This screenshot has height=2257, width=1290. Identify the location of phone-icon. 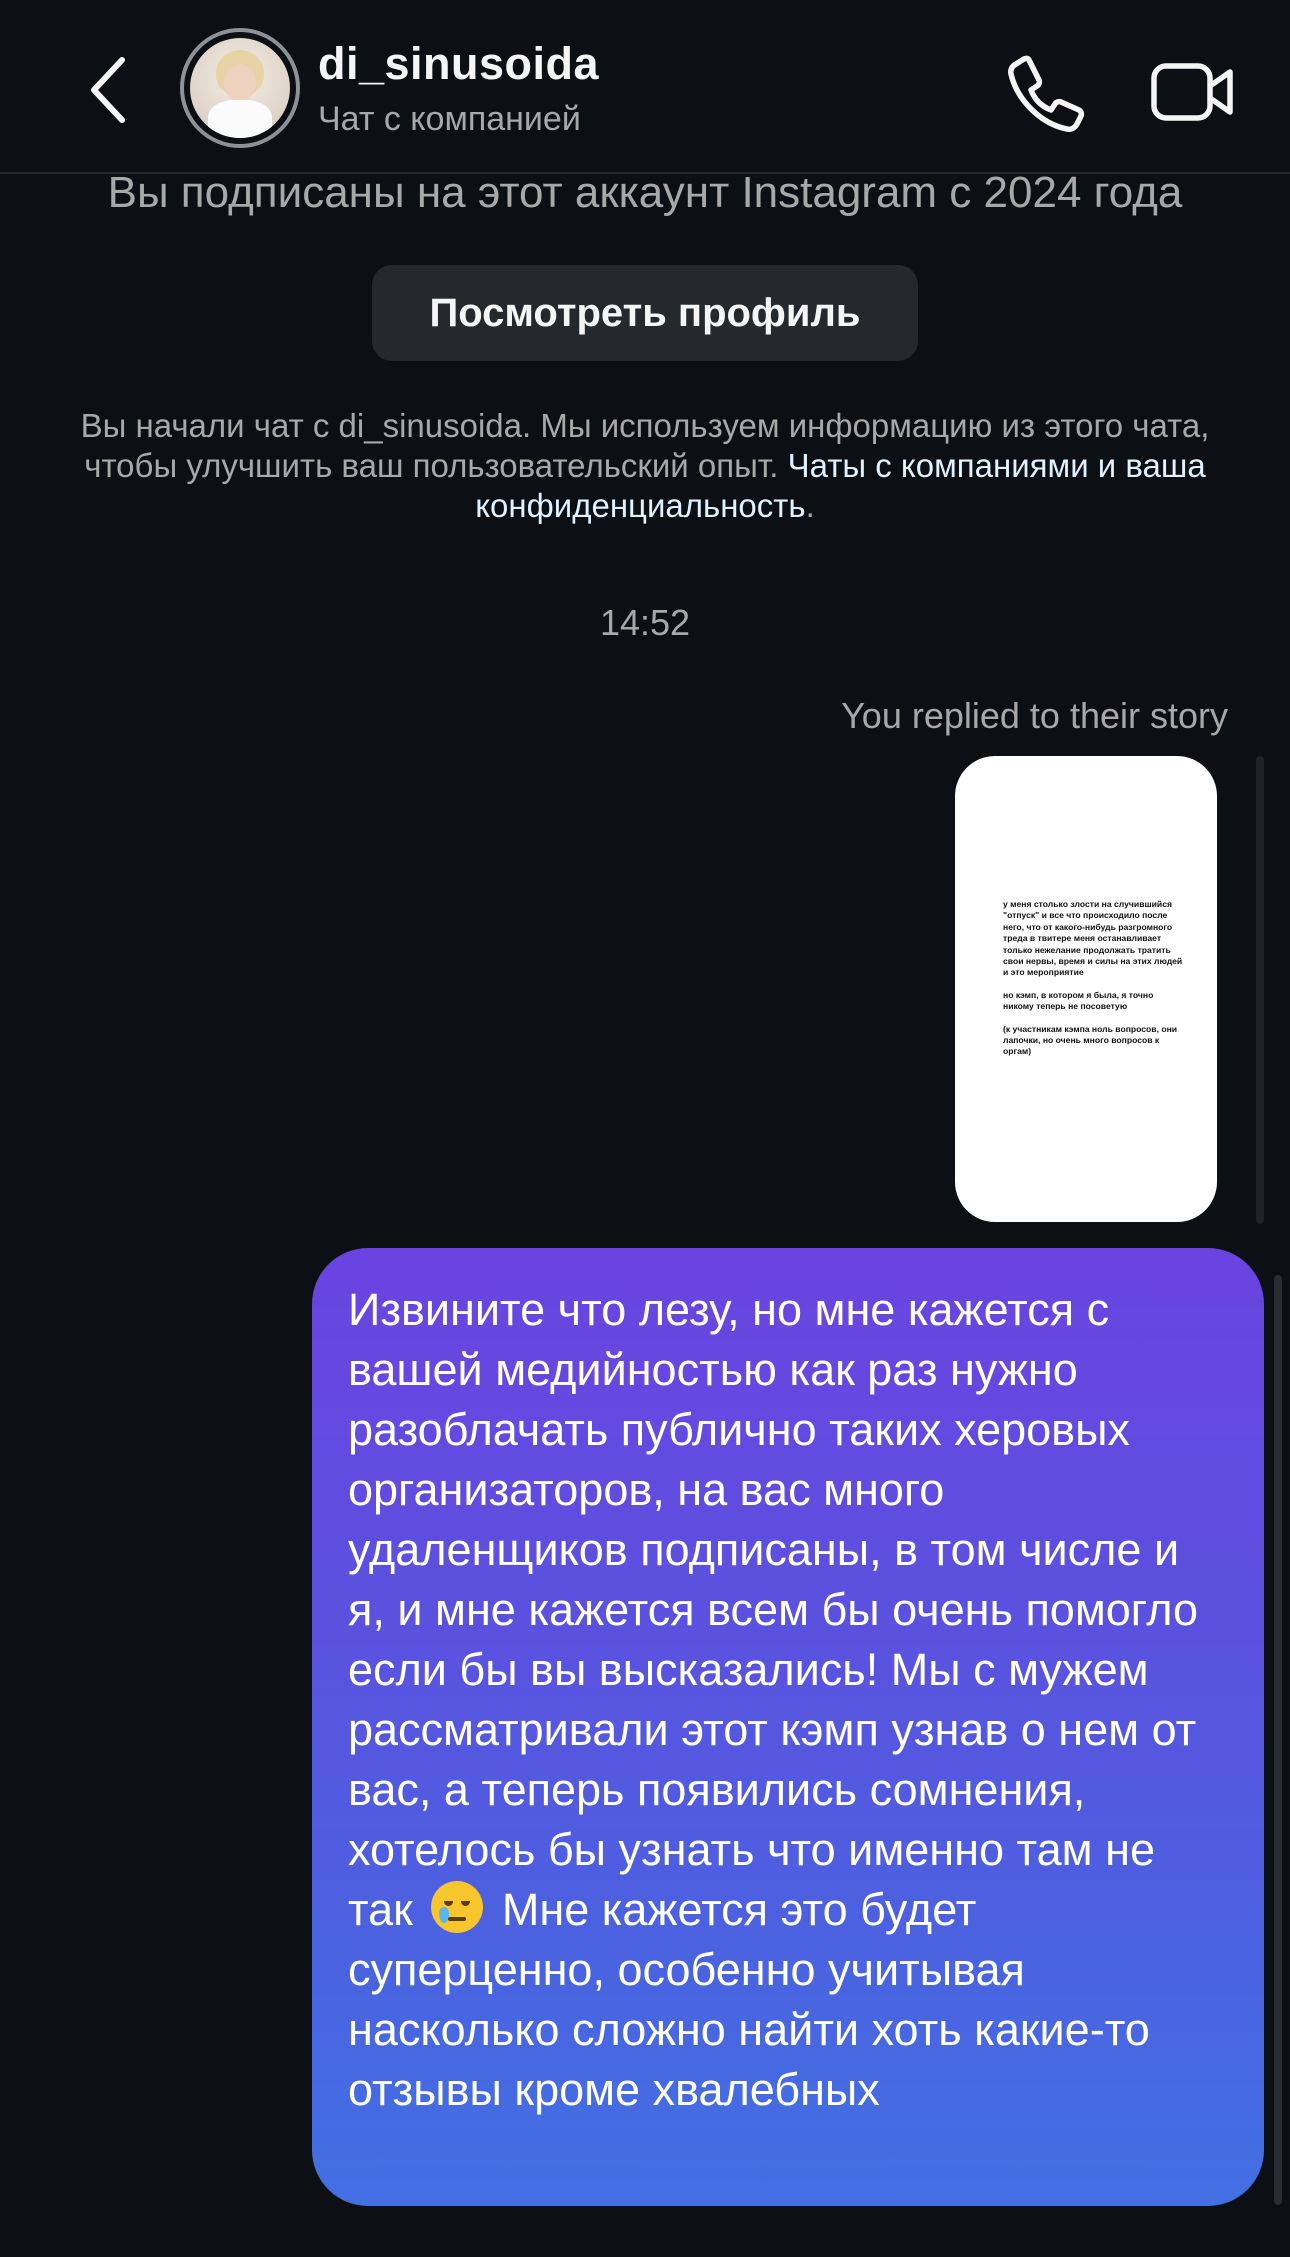
(1046, 93).